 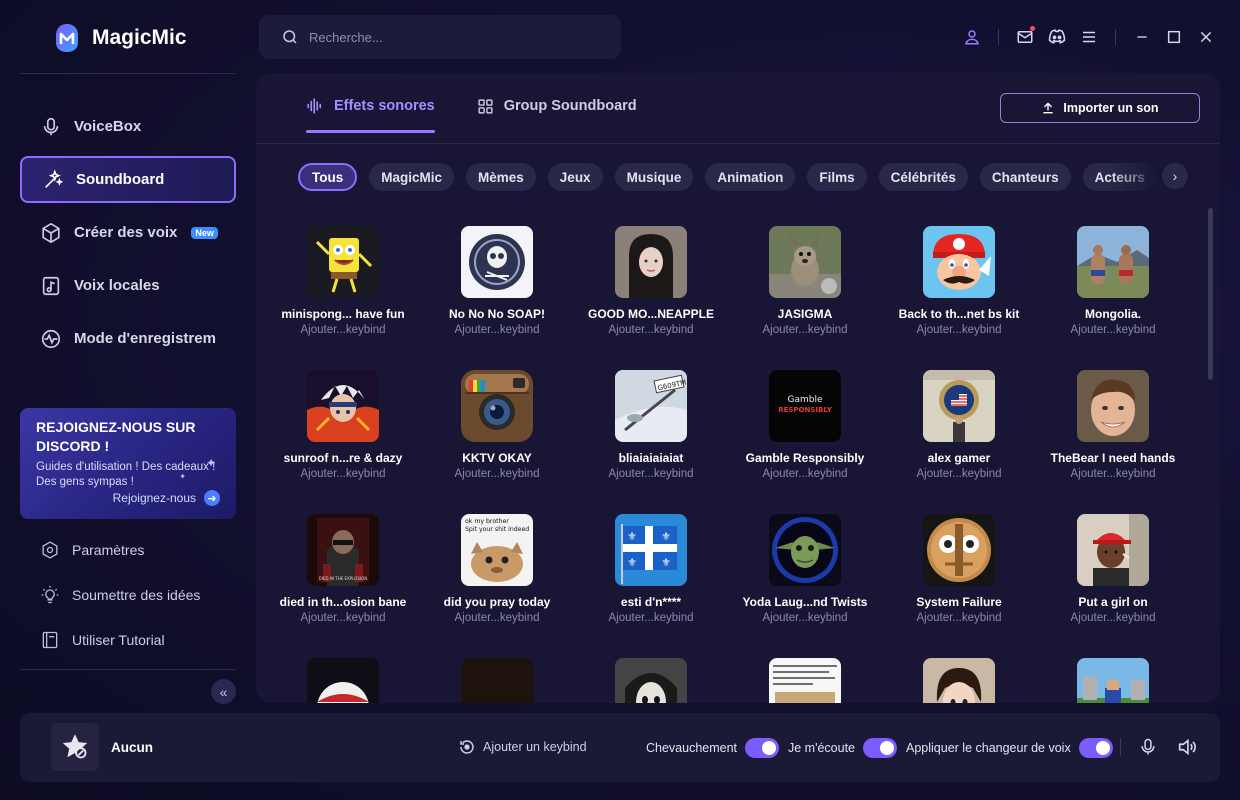 I want to click on sound-card: Put a girl on Ajouter...keybind, so click(x=1113, y=586).